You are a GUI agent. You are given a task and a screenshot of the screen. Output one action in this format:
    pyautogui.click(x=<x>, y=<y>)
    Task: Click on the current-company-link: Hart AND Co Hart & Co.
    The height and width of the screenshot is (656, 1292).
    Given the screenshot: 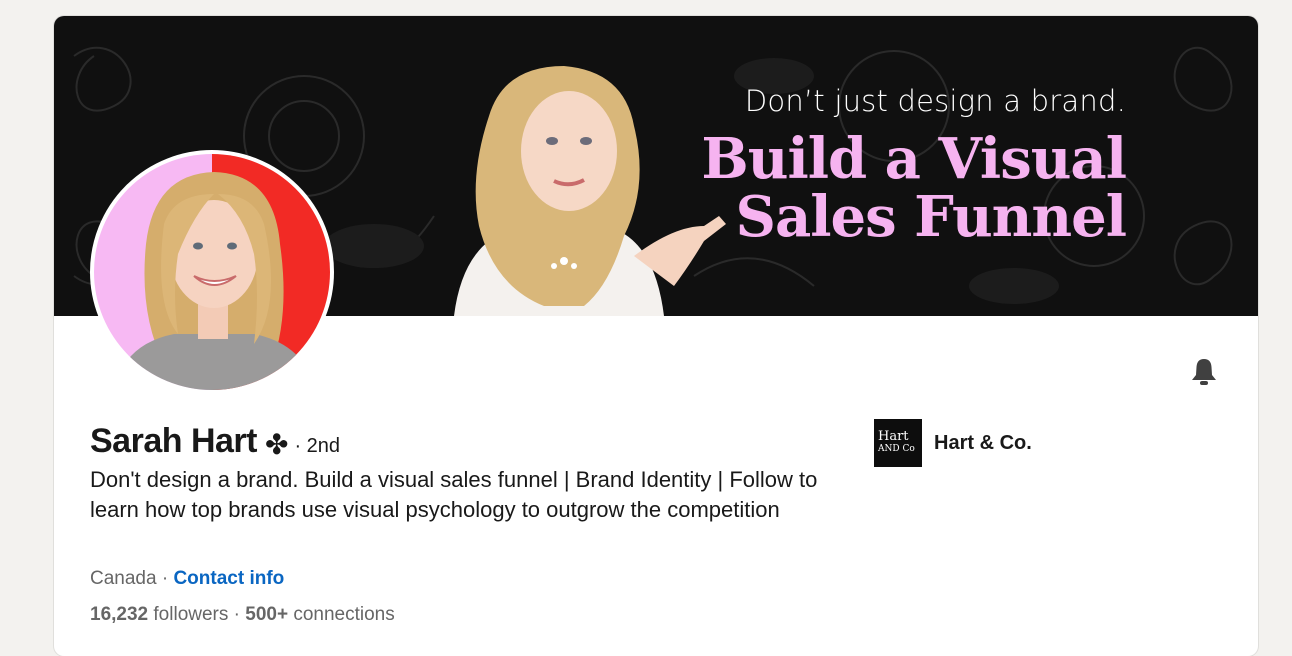 What is the action you would take?
    pyautogui.click(x=953, y=443)
    